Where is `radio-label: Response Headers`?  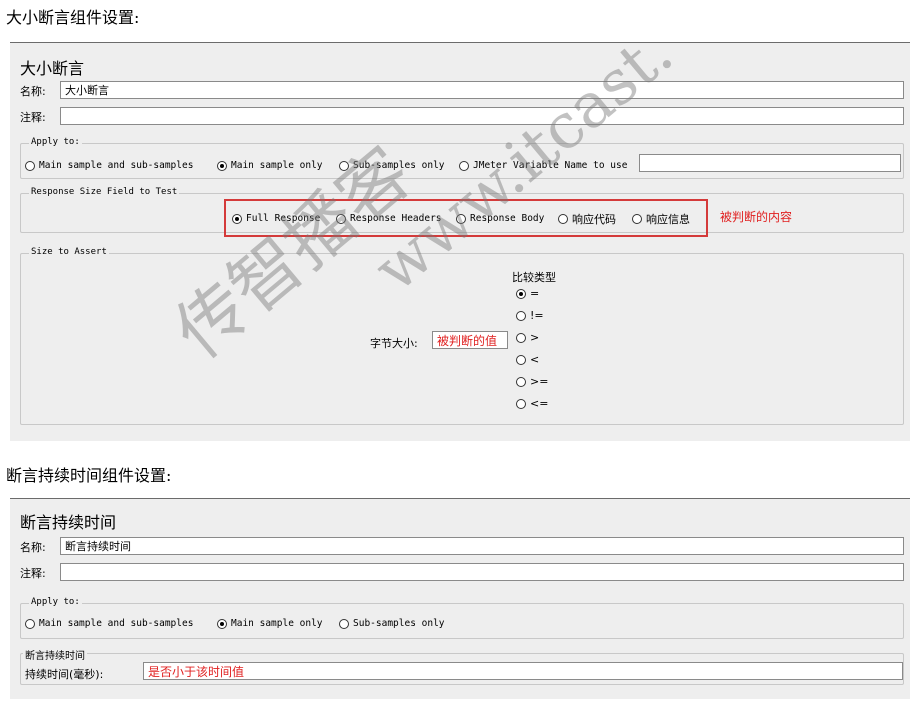
radio-label: Response Headers is located at coordinates (396, 218).